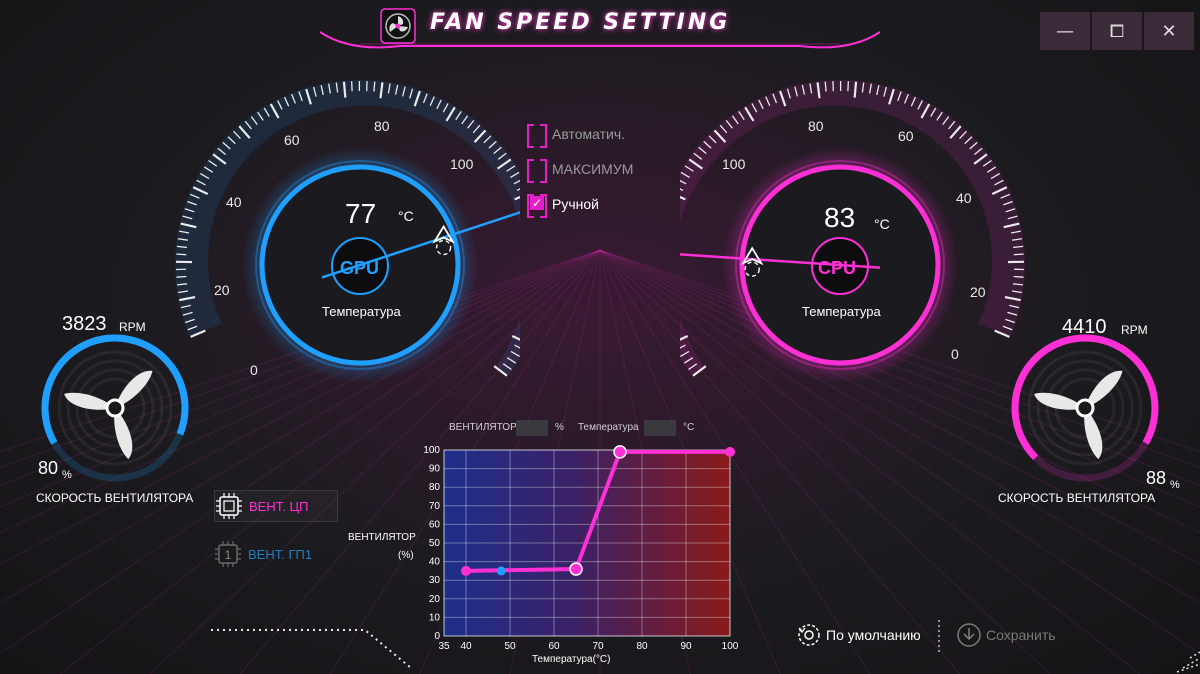 This screenshot has height=674, width=1200. Describe the element at coordinates (435, 599) in the screenshot. I see `chart-y-tick: 20` at that location.